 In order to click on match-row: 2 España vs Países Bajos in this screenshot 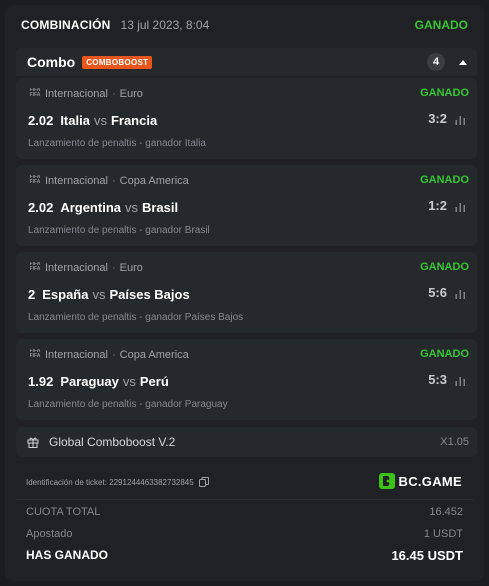, I will do `click(109, 294)`.